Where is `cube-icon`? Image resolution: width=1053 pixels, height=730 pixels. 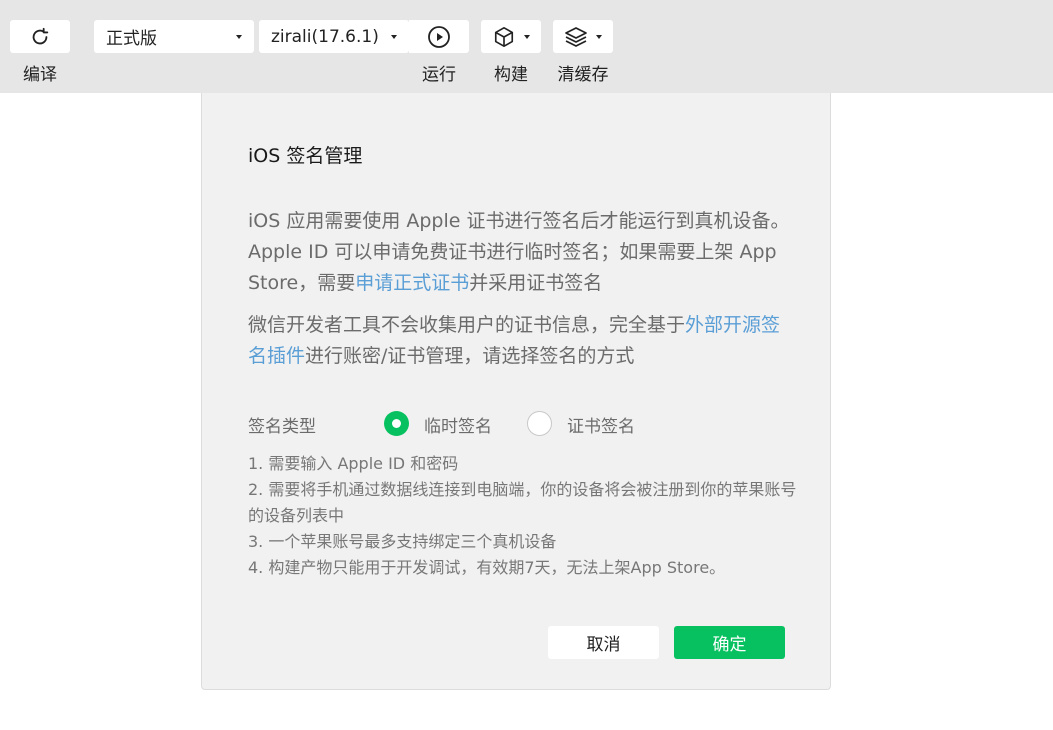
cube-icon is located at coordinates (504, 37).